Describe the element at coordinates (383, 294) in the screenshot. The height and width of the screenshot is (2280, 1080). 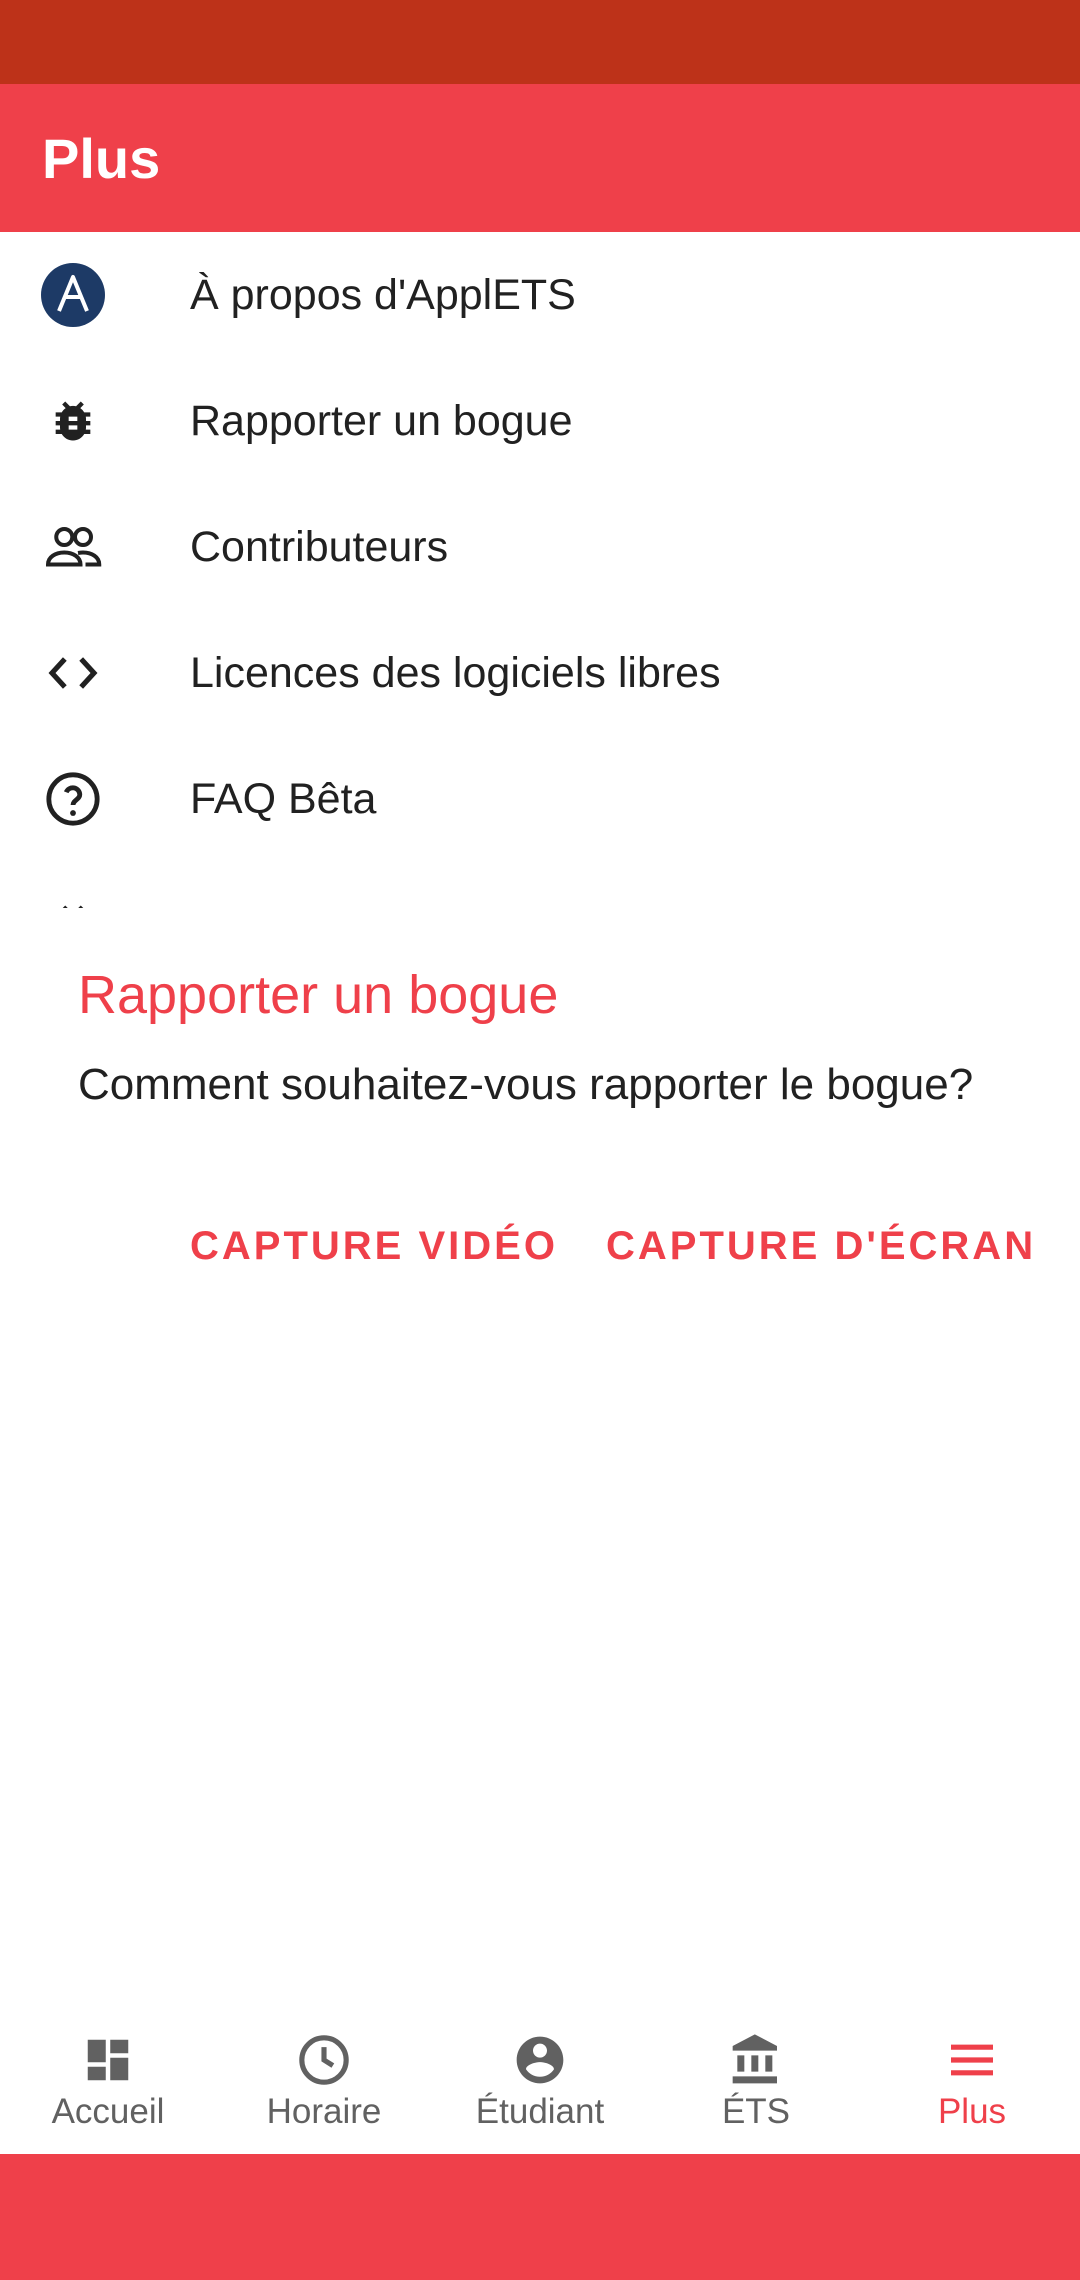
I see `menu-item-label: À propos d'ApplETS` at that location.